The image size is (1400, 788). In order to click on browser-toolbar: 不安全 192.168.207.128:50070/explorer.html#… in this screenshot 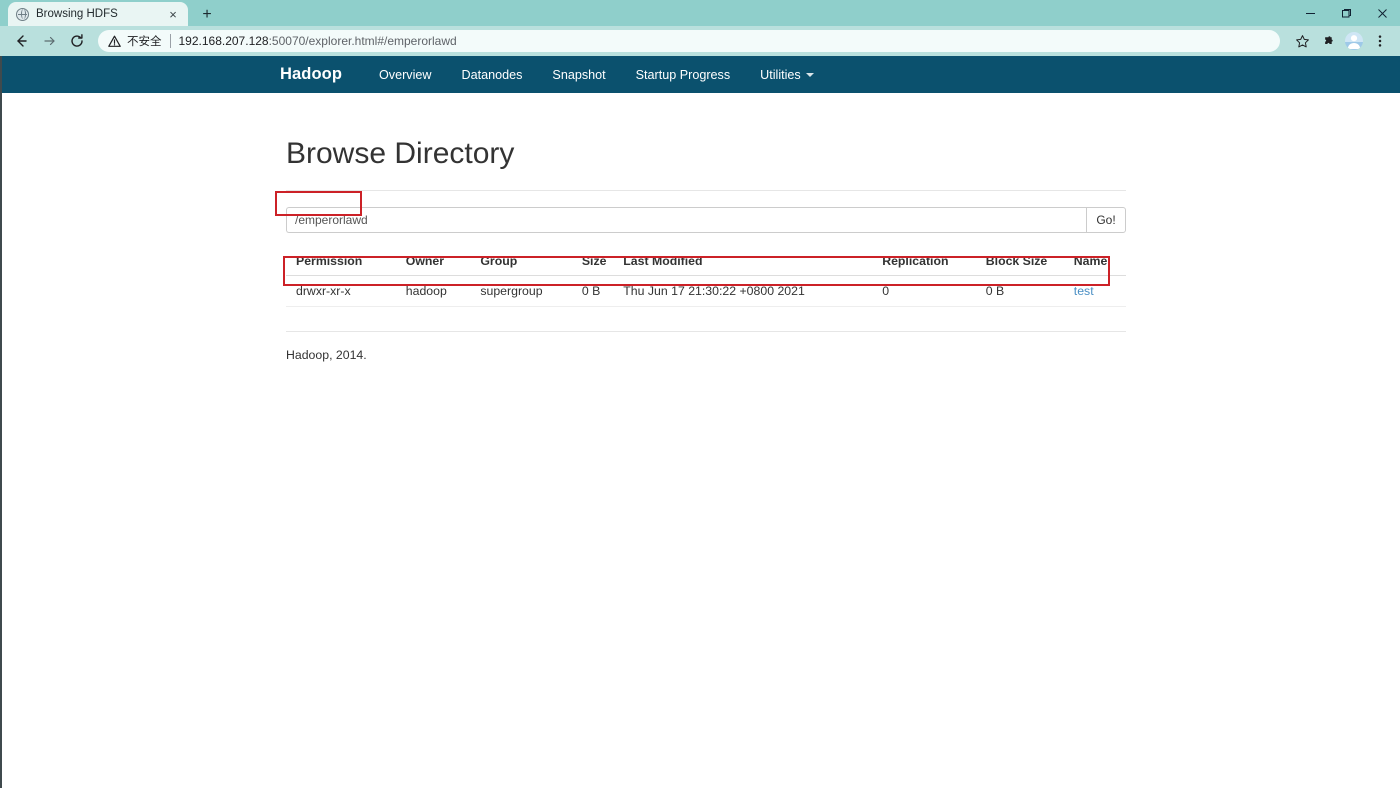, I will do `click(700, 41)`.